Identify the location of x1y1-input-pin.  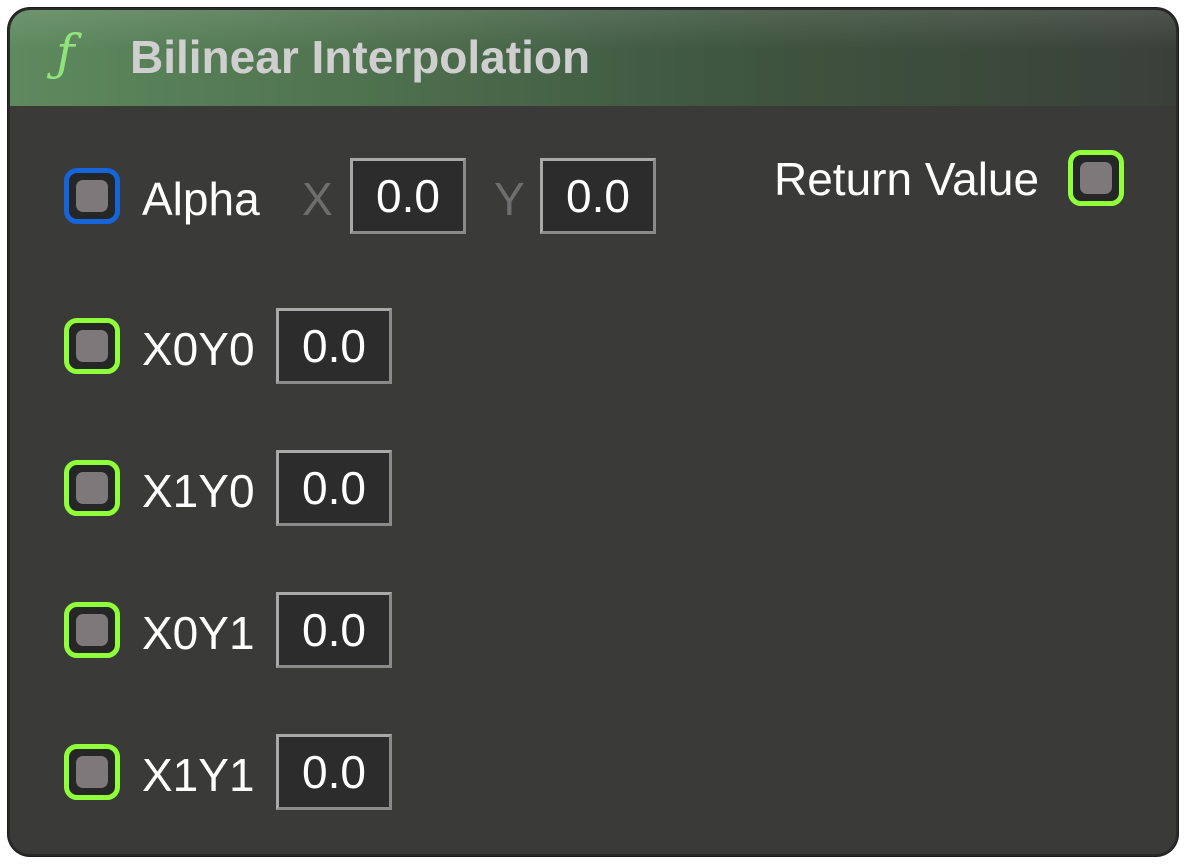
(92, 772).